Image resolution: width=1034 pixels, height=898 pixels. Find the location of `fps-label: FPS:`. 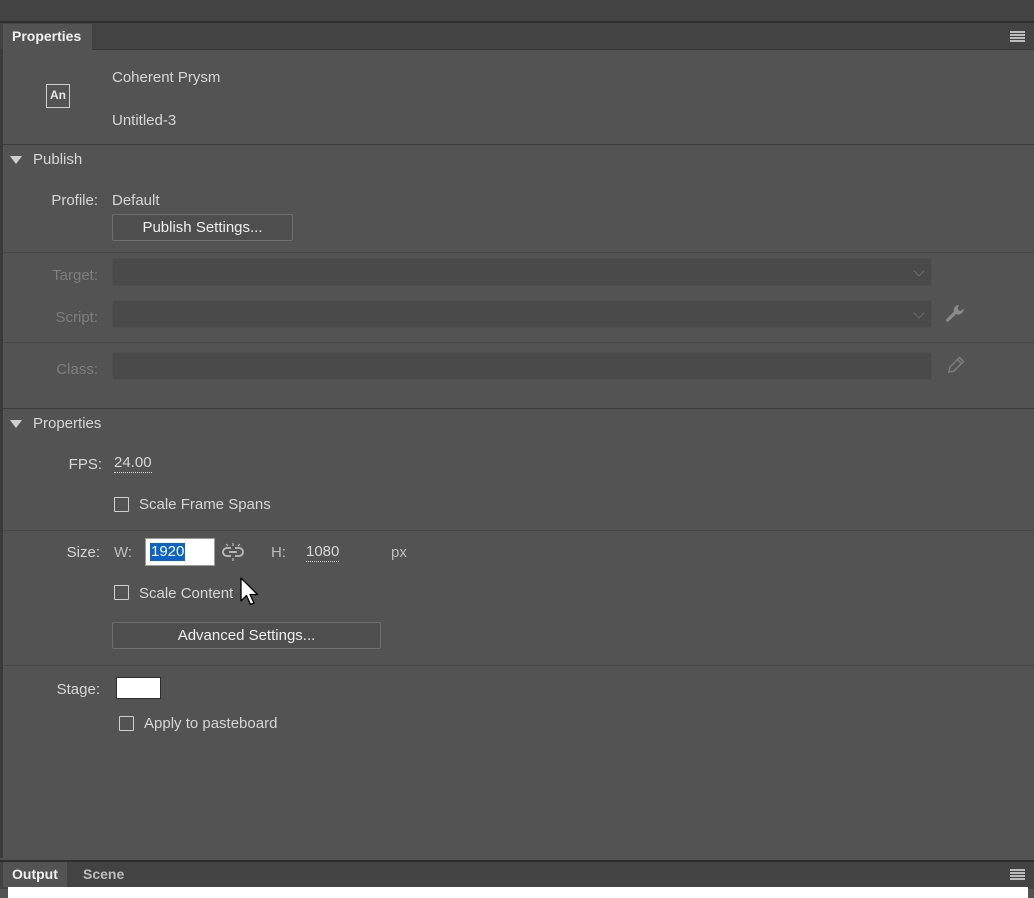

fps-label: FPS: is located at coordinates (85, 464).